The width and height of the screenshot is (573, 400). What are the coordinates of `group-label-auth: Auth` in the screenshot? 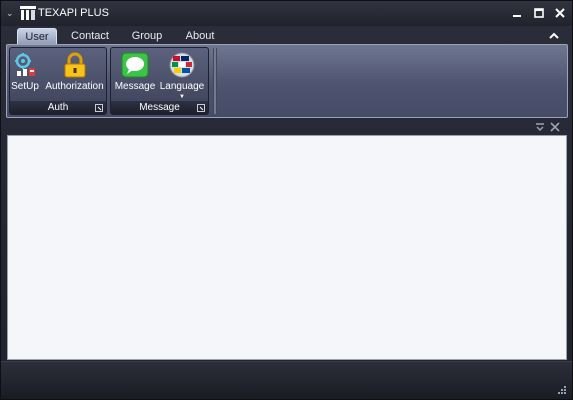 It's located at (58, 107).